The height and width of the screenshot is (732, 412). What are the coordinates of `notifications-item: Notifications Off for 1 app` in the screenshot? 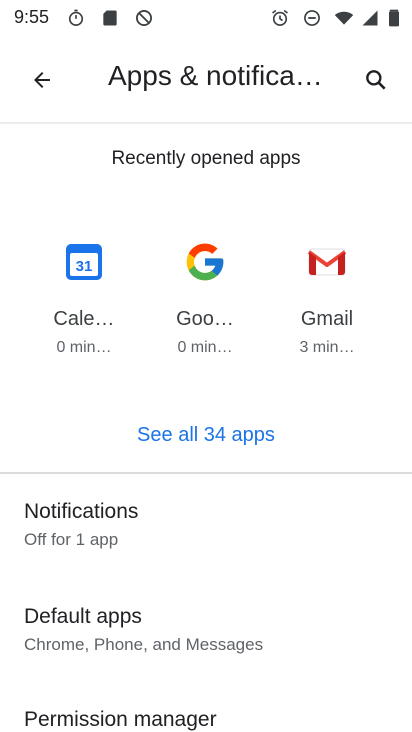 It's located at (206, 525).